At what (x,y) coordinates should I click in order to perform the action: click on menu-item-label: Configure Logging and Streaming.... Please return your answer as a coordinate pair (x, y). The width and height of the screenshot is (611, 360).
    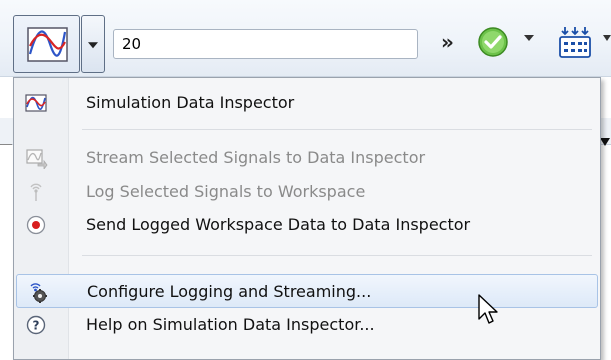
    Looking at the image, I should click on (229, 291).